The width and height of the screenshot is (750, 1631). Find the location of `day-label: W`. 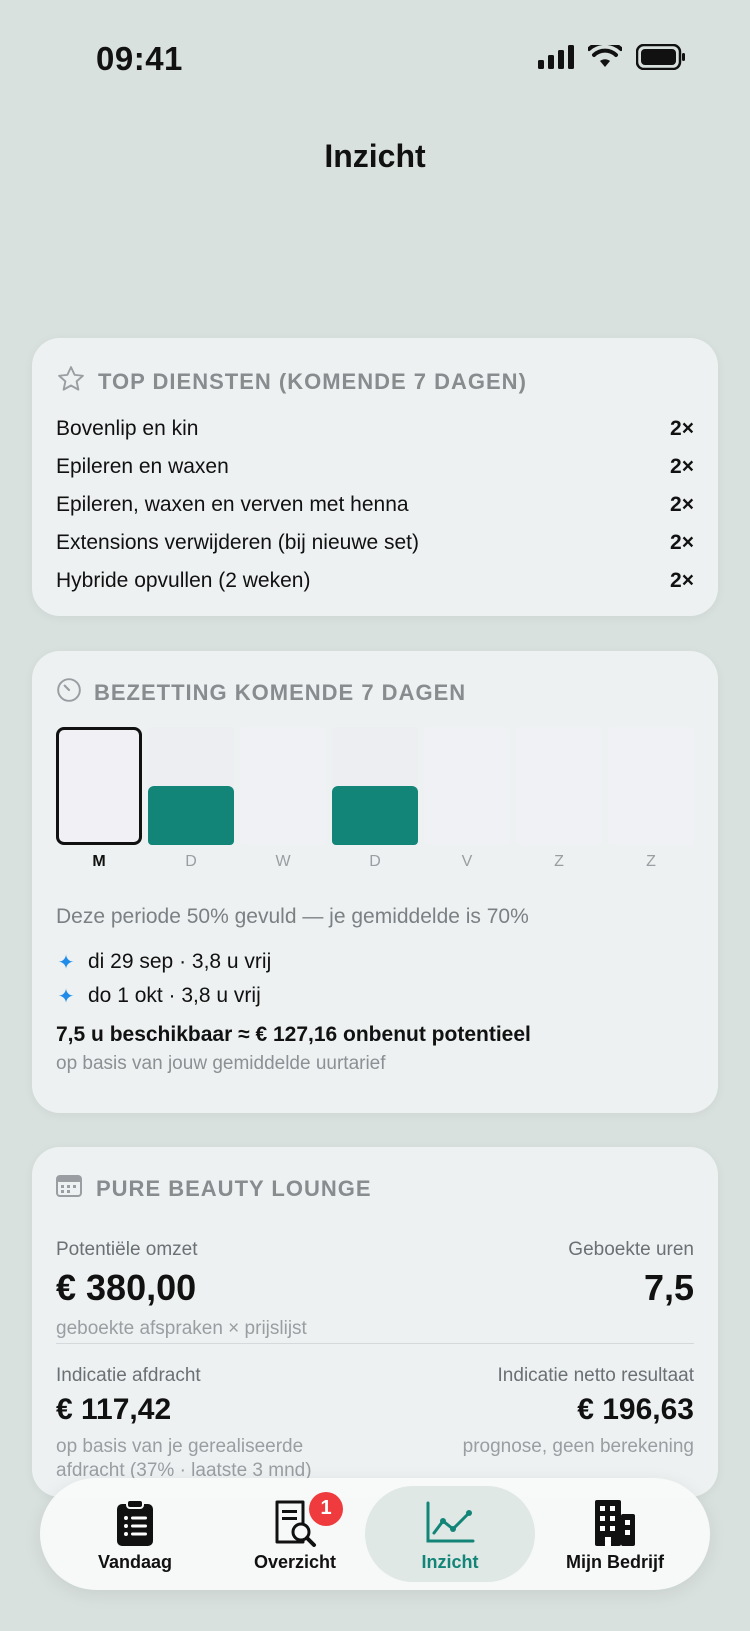

day-label: W is located at coordinates (283, 861).